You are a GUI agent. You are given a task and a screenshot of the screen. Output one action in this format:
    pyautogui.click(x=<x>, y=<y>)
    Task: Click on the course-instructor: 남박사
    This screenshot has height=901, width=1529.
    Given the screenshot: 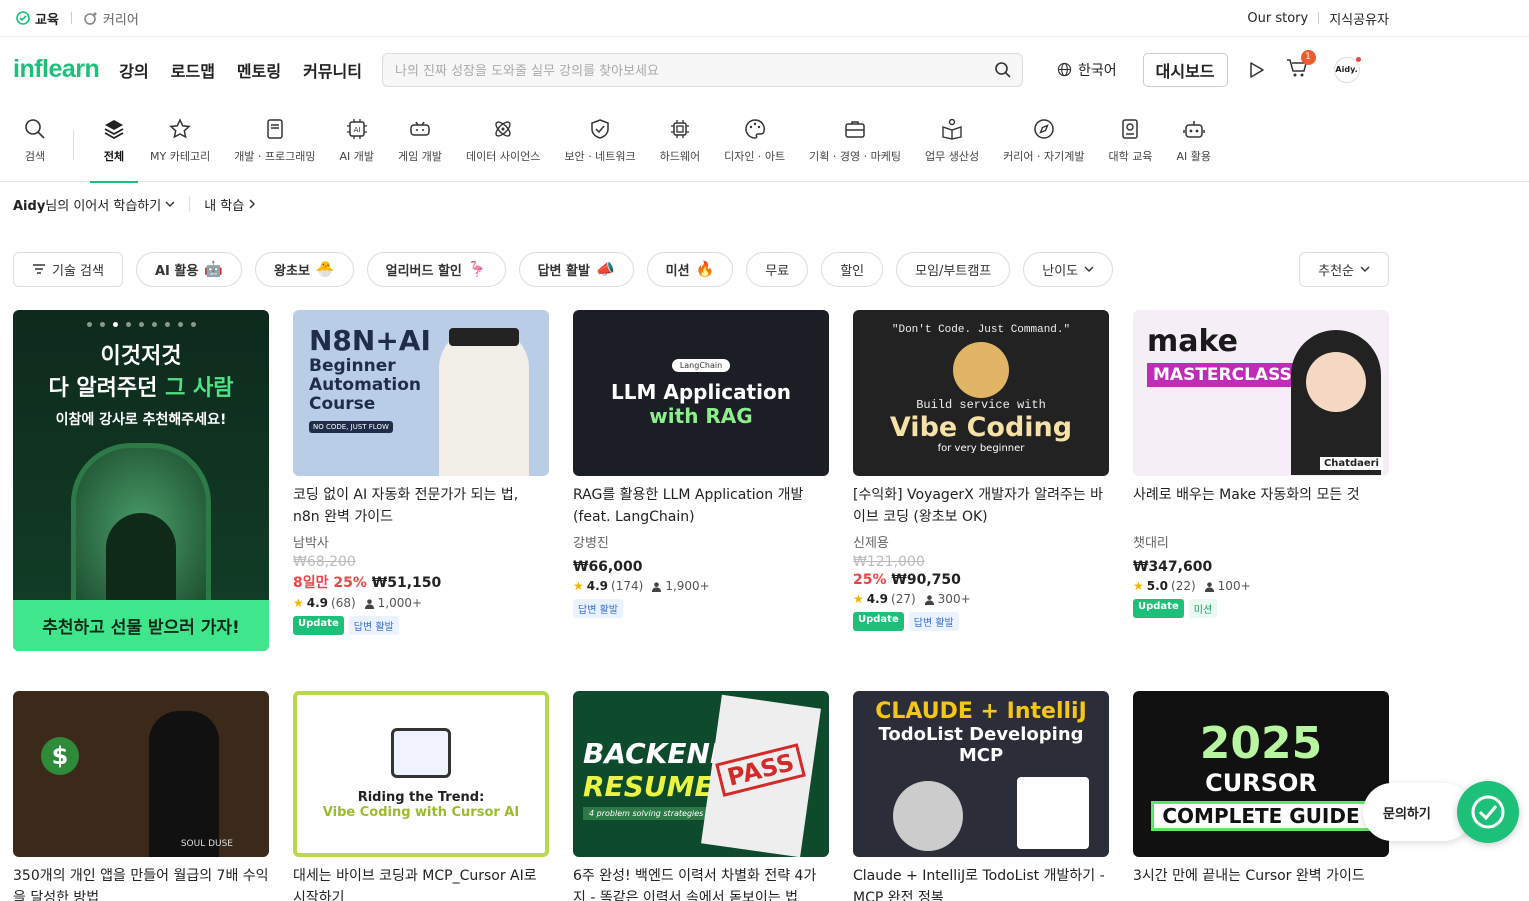 What is the action you would take?
    pyautogui.click(x=421, y=541)
    